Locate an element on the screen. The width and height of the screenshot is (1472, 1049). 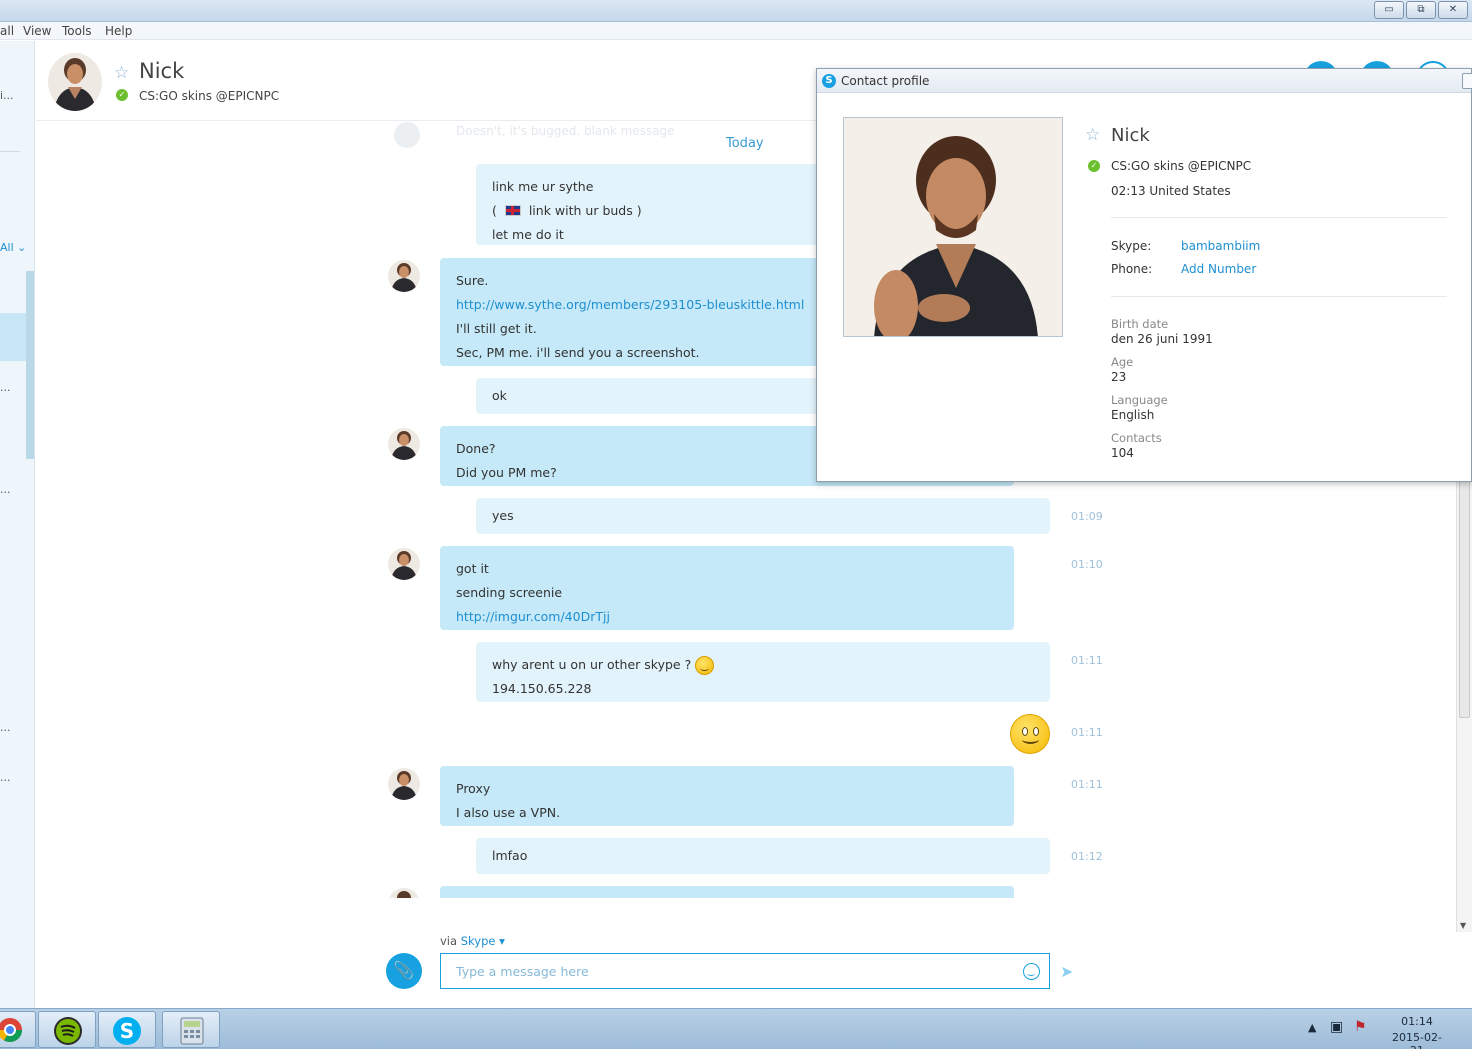
contacts-count: 104 is located at coordinates (1122, 453).